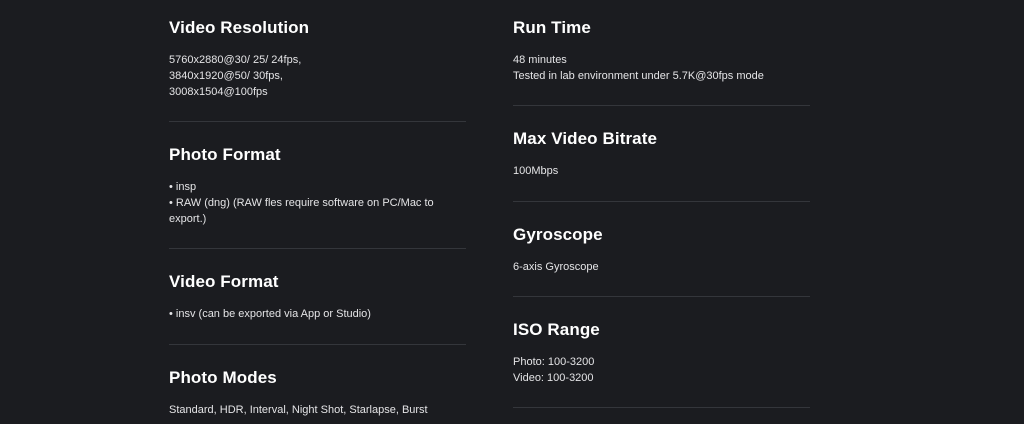  Describe the element at coordinates (183, 187) in the screenshot. I see `spec-line: • insp` at that location.